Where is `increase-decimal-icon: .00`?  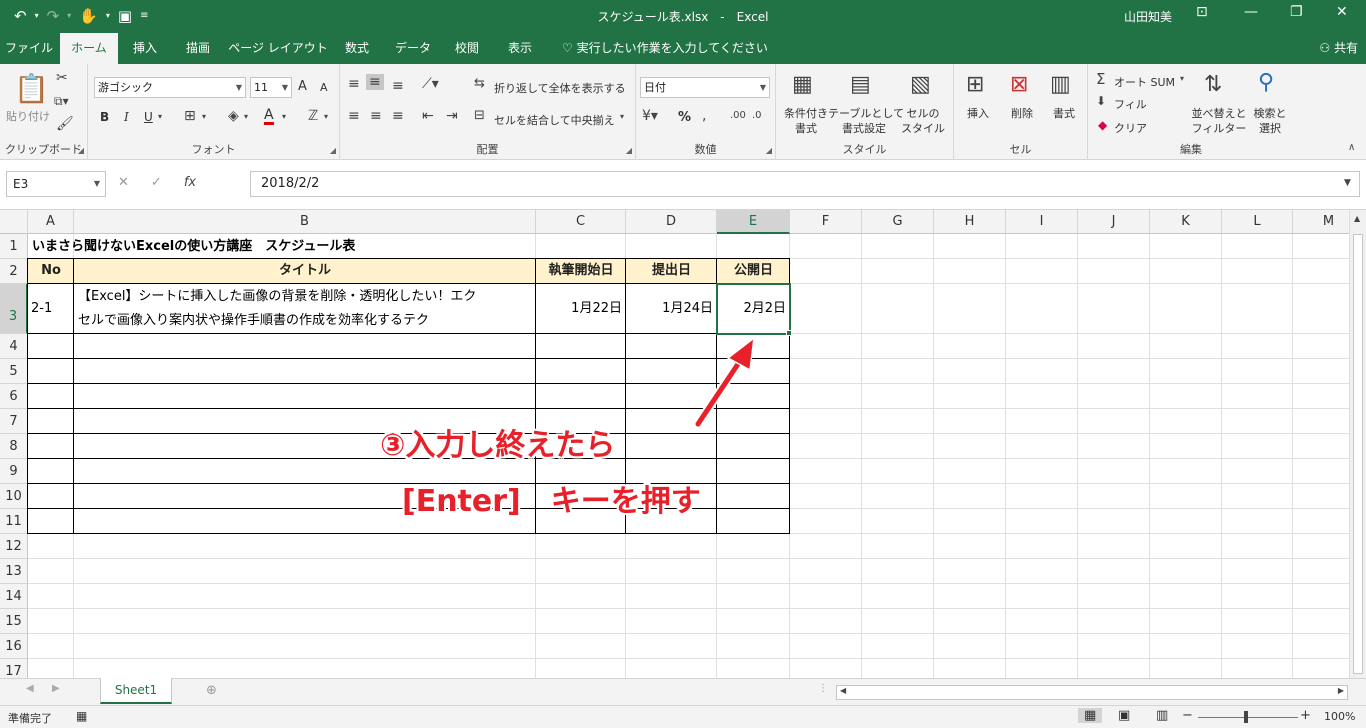
increase-decimal-icon: .00 is located at coordinates (738, 115).